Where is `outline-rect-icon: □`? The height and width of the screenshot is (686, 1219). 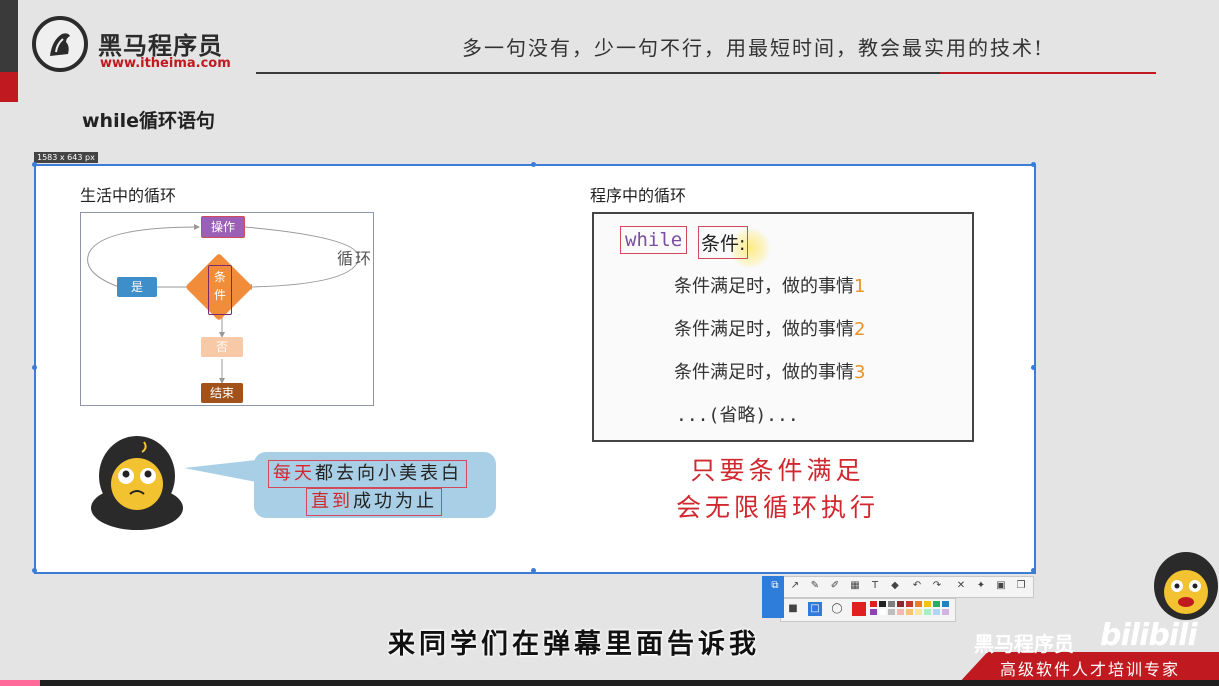 outline-rect-icon: □ is located at coordinates (815, 609).